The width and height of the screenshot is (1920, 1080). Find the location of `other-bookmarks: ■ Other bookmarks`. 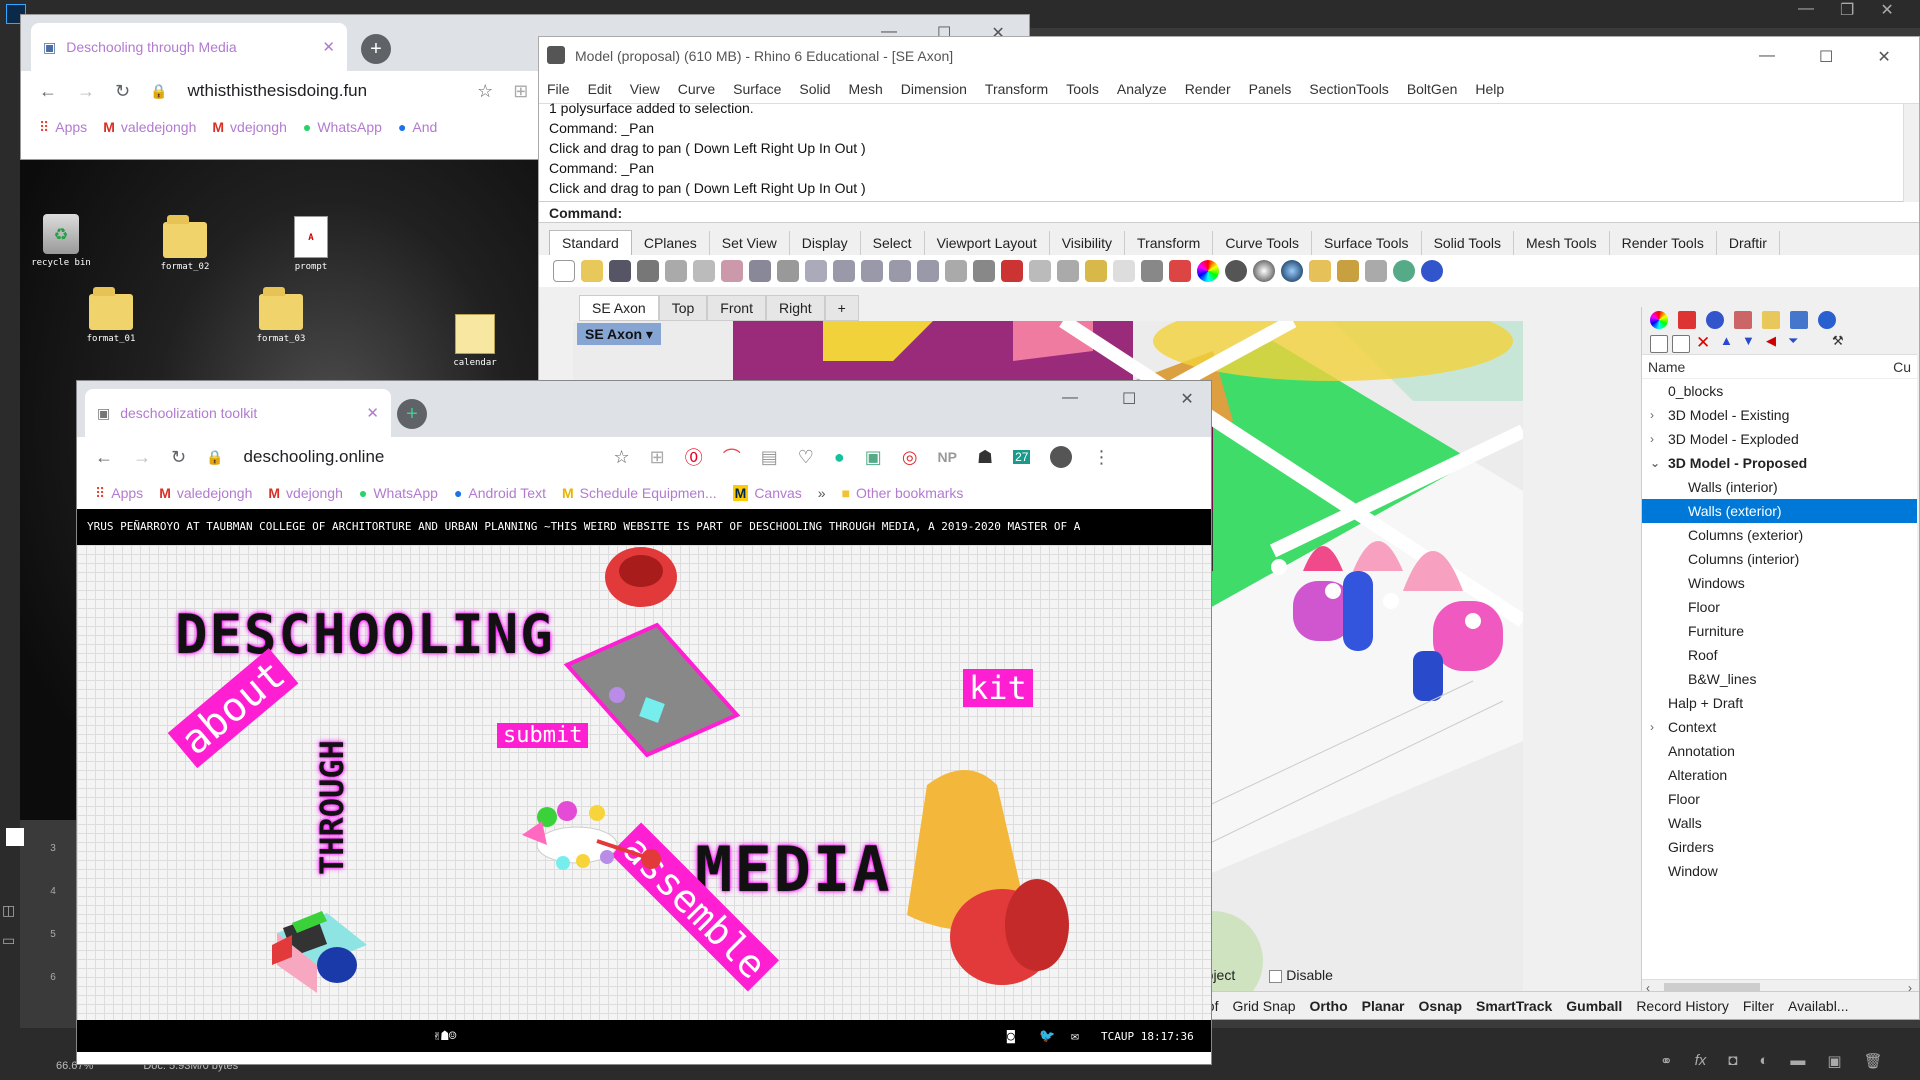

other-bookmarks: ■ Other bookmarks is located at coordinates (903, 493).